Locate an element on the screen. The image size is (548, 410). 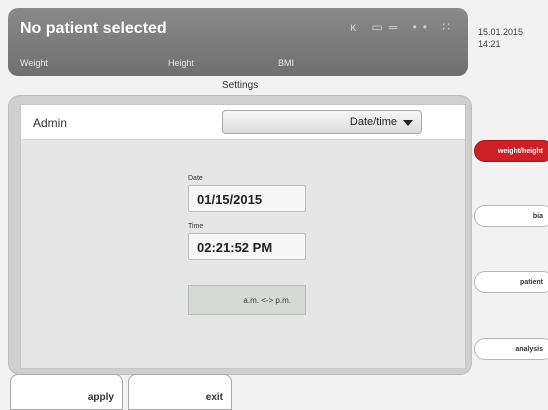
patient-title: No patient selected is located at coordinates (93, 28).